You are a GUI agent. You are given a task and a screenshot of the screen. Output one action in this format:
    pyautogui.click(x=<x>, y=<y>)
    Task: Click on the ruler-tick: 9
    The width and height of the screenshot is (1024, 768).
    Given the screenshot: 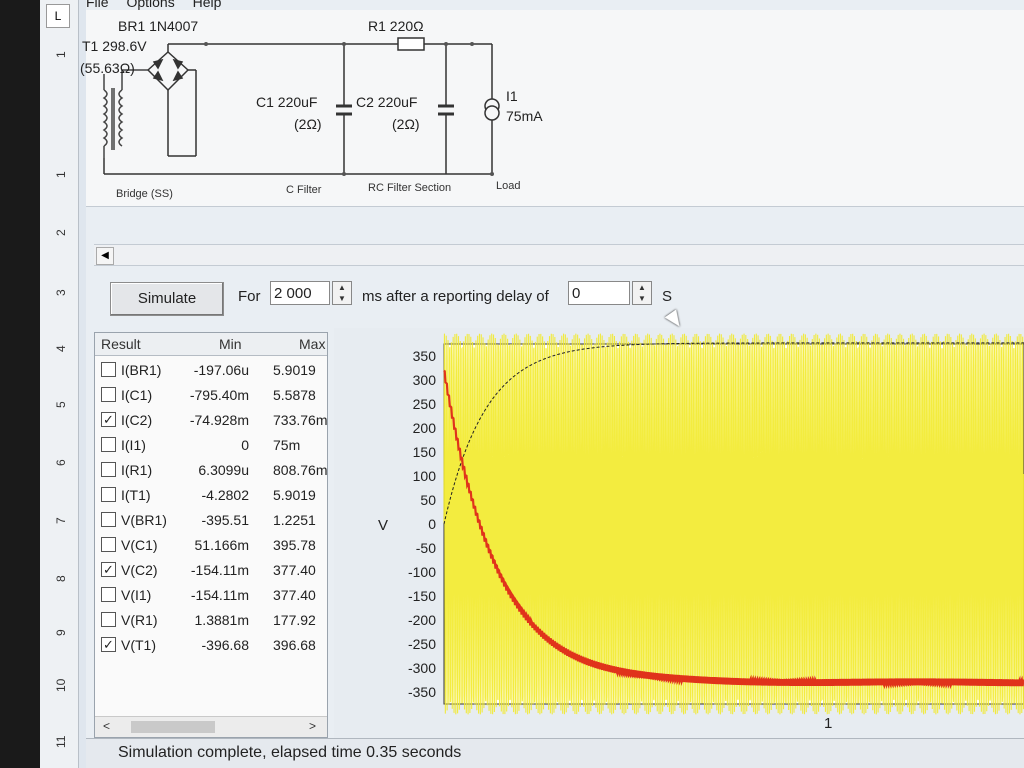 What is the action you would take?
    pyautogui.click(x=61, y=632)
    